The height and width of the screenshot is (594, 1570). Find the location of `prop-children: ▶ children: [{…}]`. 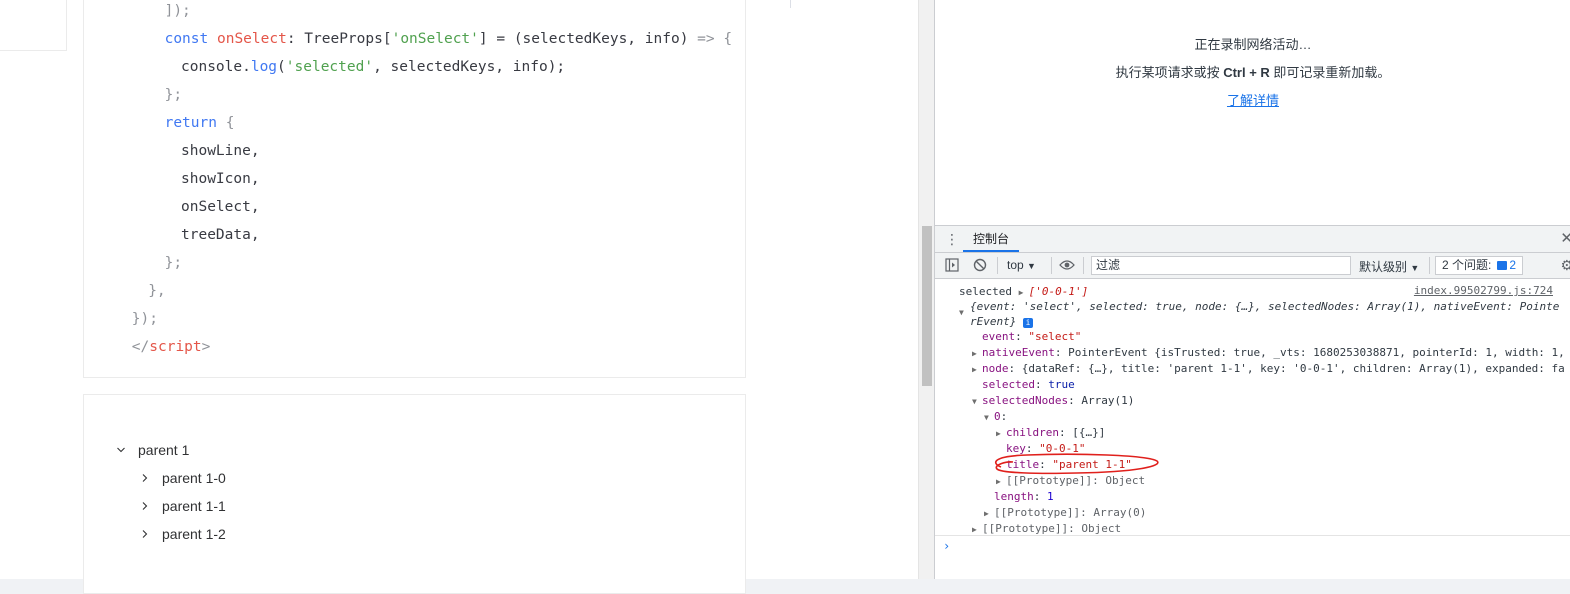

prop-children: ▶ children: [{…}] is located at coordinates (1050, 433).